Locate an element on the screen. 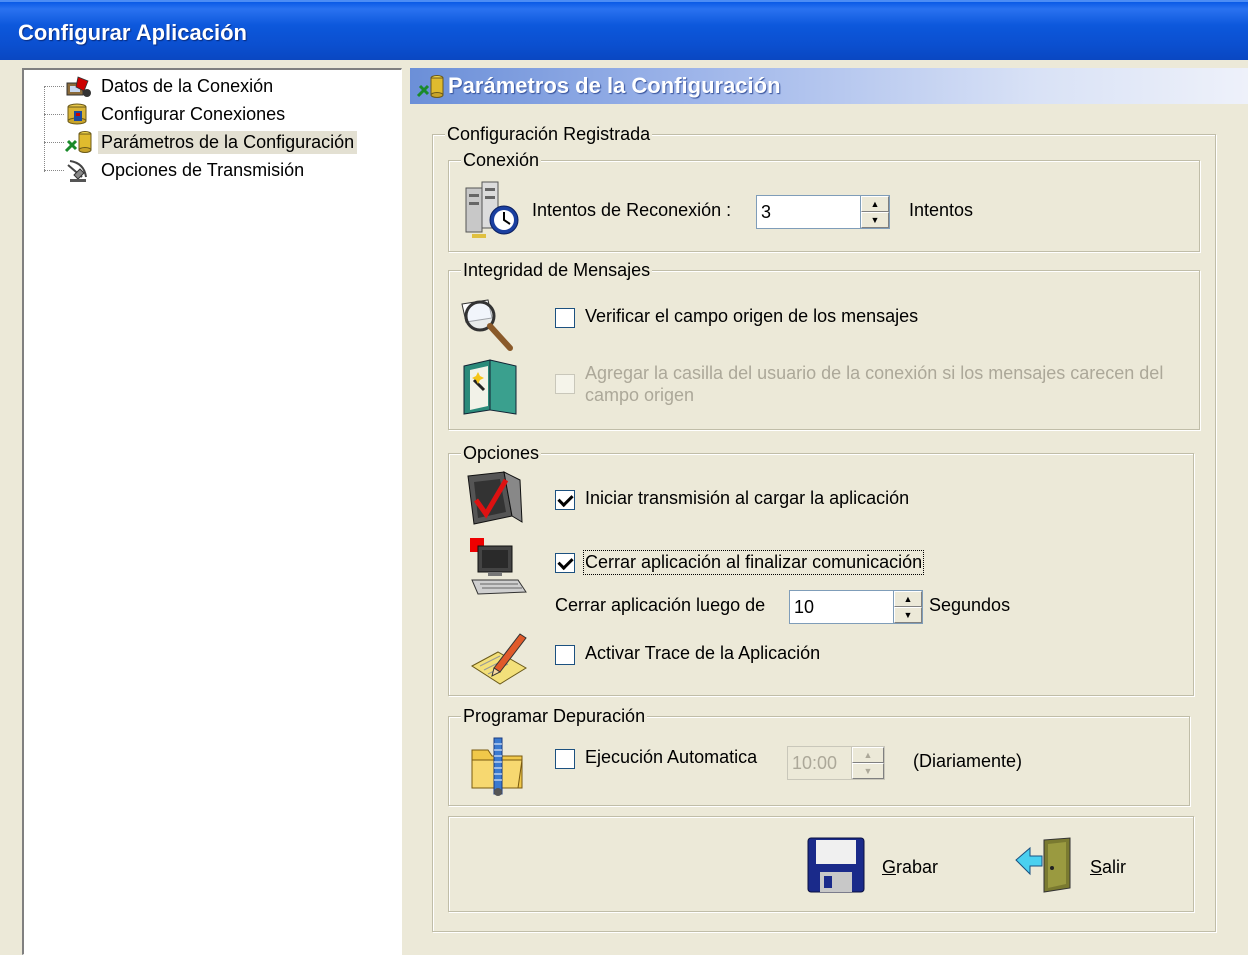 The image size is (1248, 955). execution-time-spinner: ▲ ▼ is located at coordinates (836, 763).